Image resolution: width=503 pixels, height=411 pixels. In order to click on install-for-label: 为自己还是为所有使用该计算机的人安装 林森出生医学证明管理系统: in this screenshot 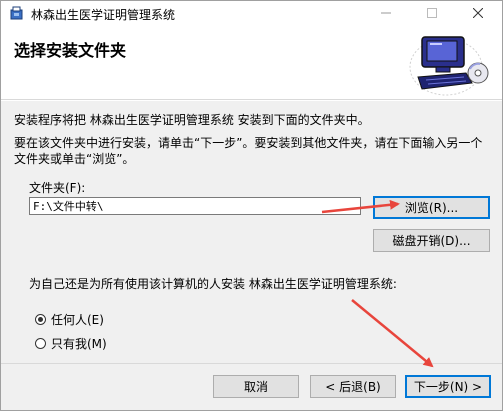, I will do `click(213, 284)`.